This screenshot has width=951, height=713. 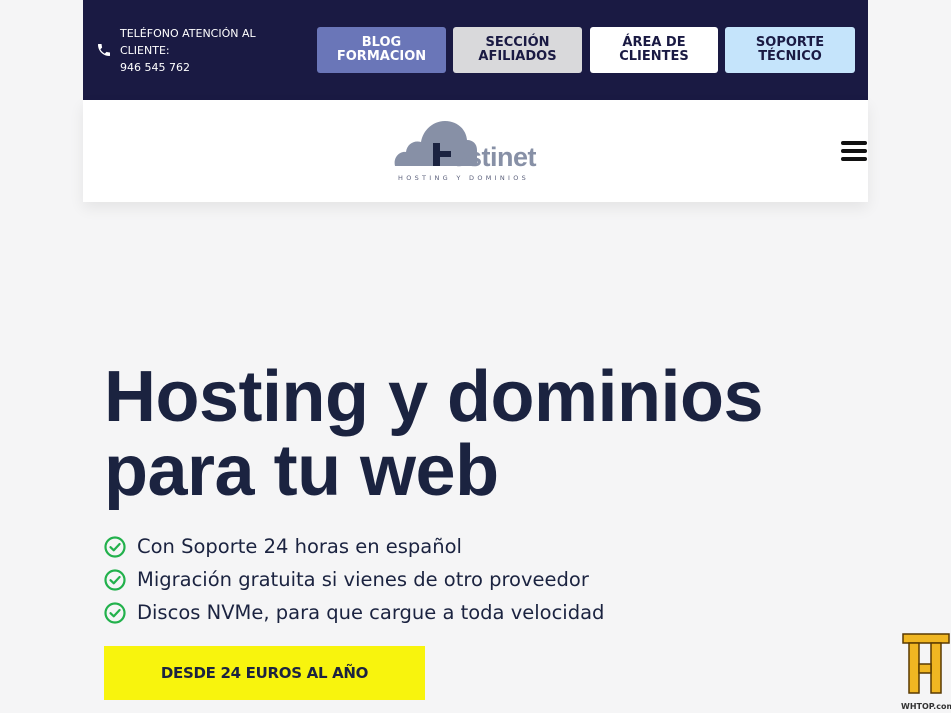 I want to click on hostinet-logo: ostinet HOSTING Y DOMINIOS, so click(x=476, y=151).